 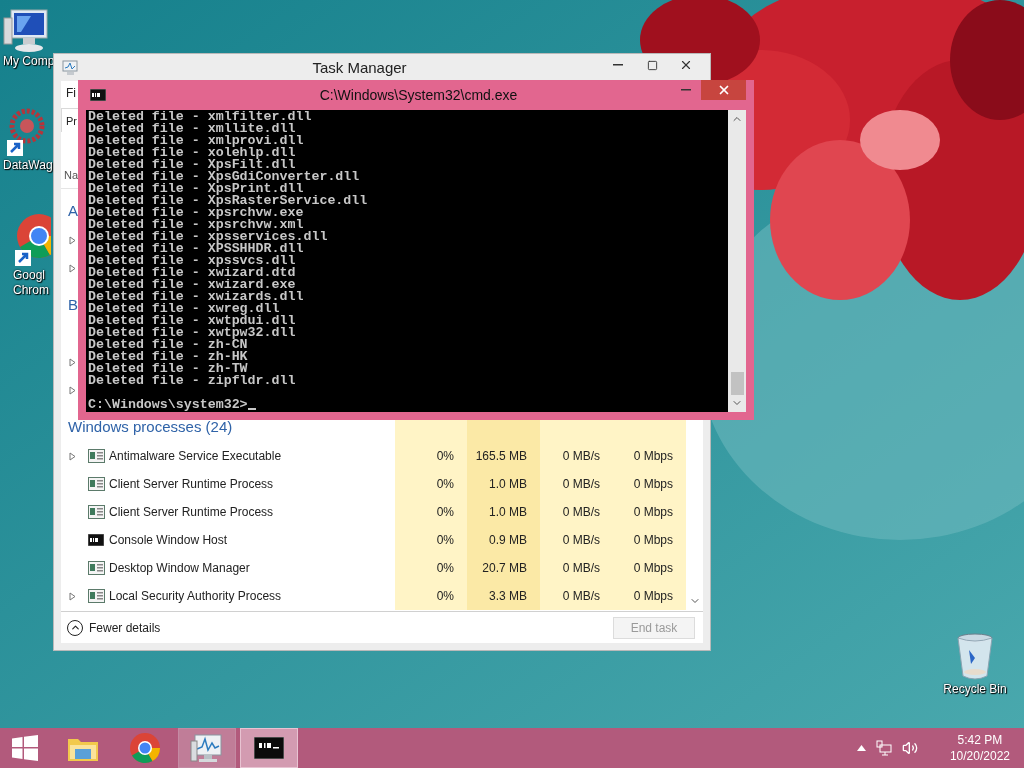 I want to click on show-hidden-icons-button, so click(x=861, y=748).